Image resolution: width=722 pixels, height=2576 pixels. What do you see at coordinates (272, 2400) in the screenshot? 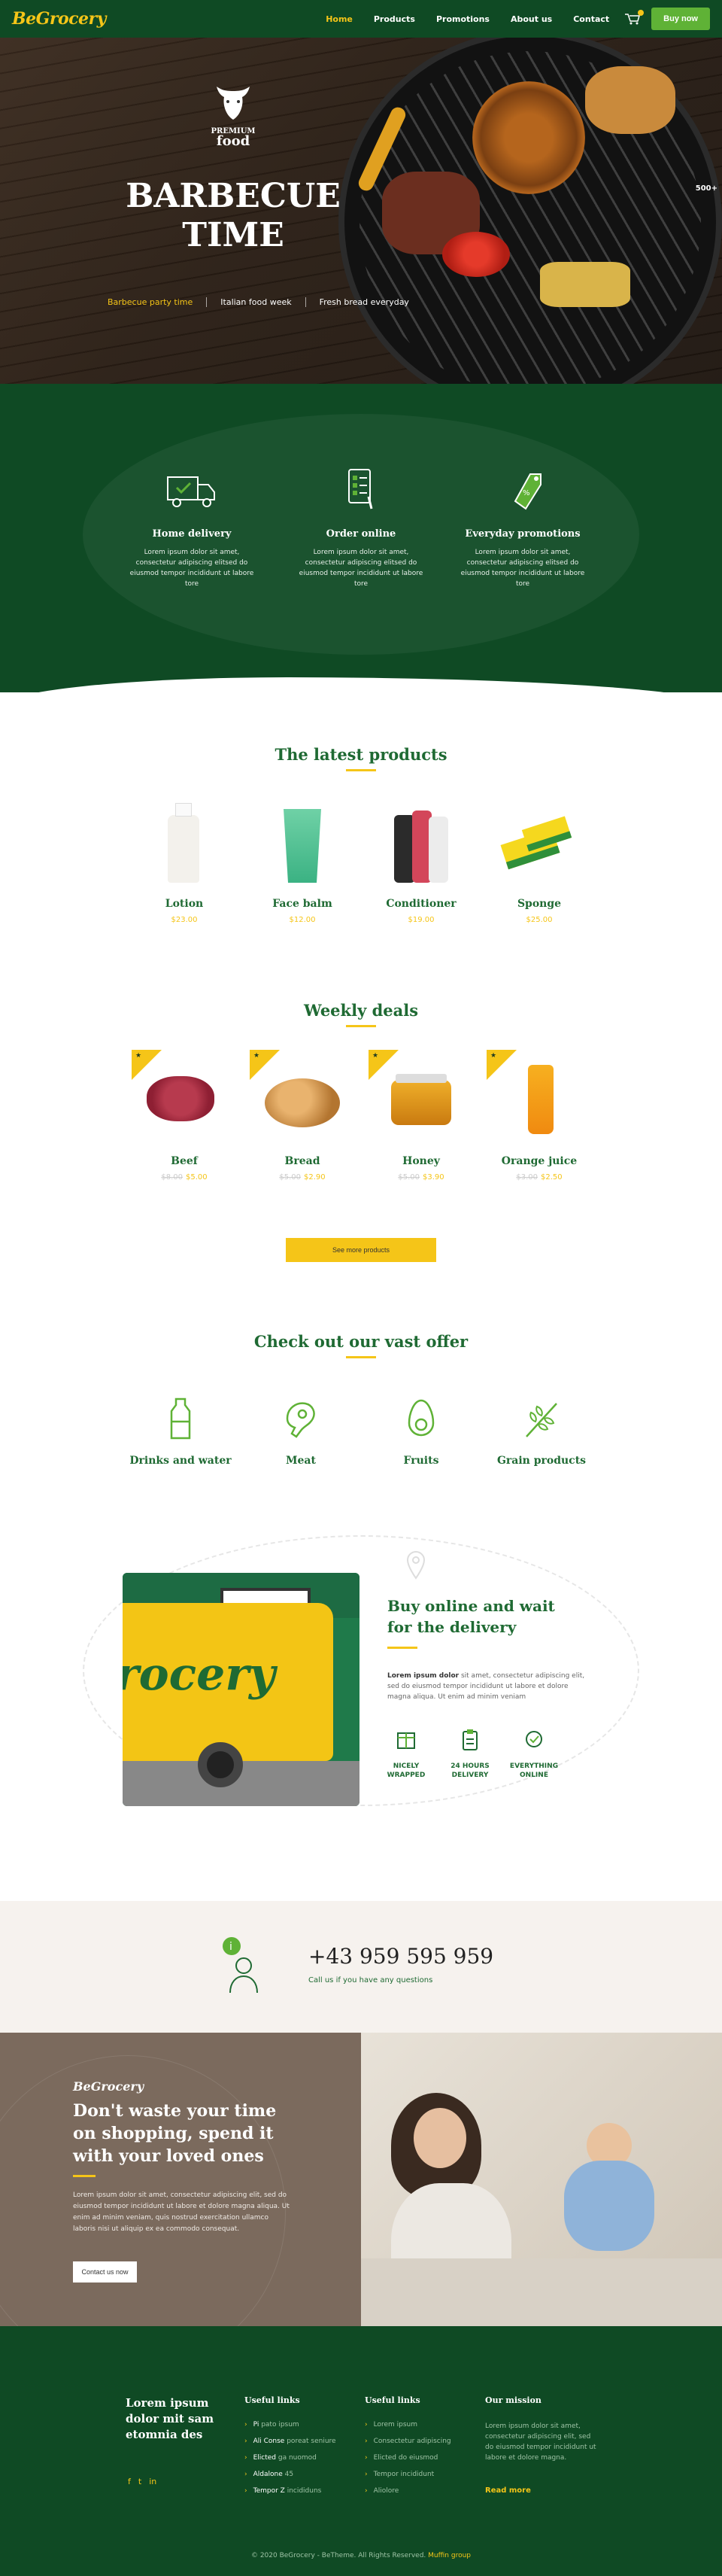
I see `footer-col1-title: Useful links` at bounding box center [272, 2400].